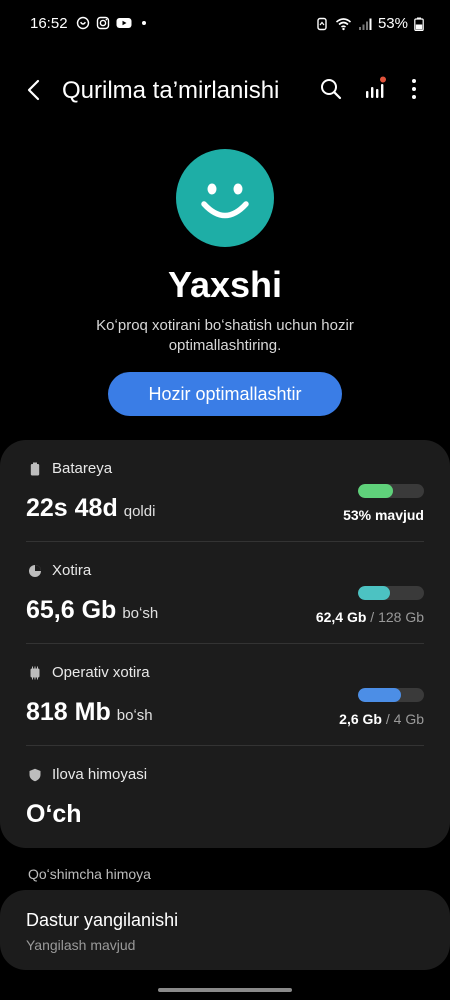 The image size is (450, 1000). I want to click on signal-icon, so click(365, 24).